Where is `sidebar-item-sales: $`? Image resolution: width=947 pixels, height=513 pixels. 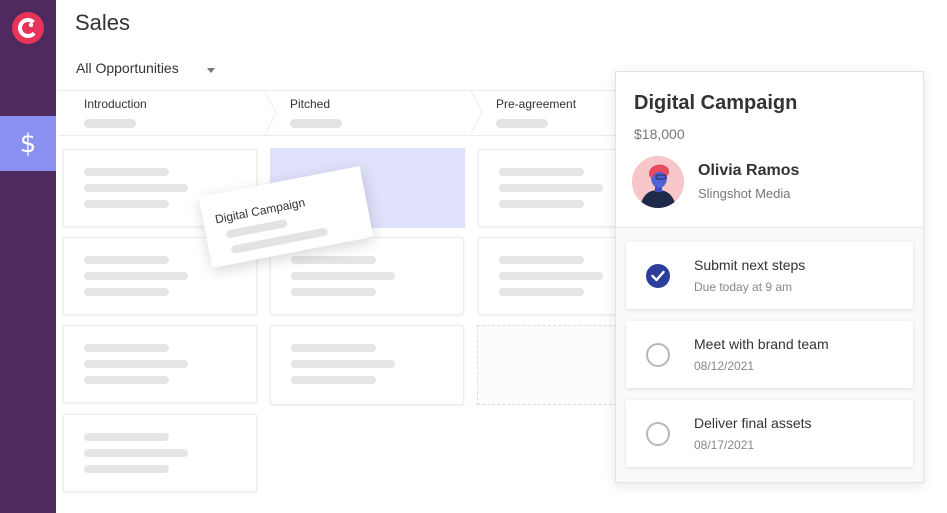 sidebar-item-sales: $ is located at coordinates (28, 143).